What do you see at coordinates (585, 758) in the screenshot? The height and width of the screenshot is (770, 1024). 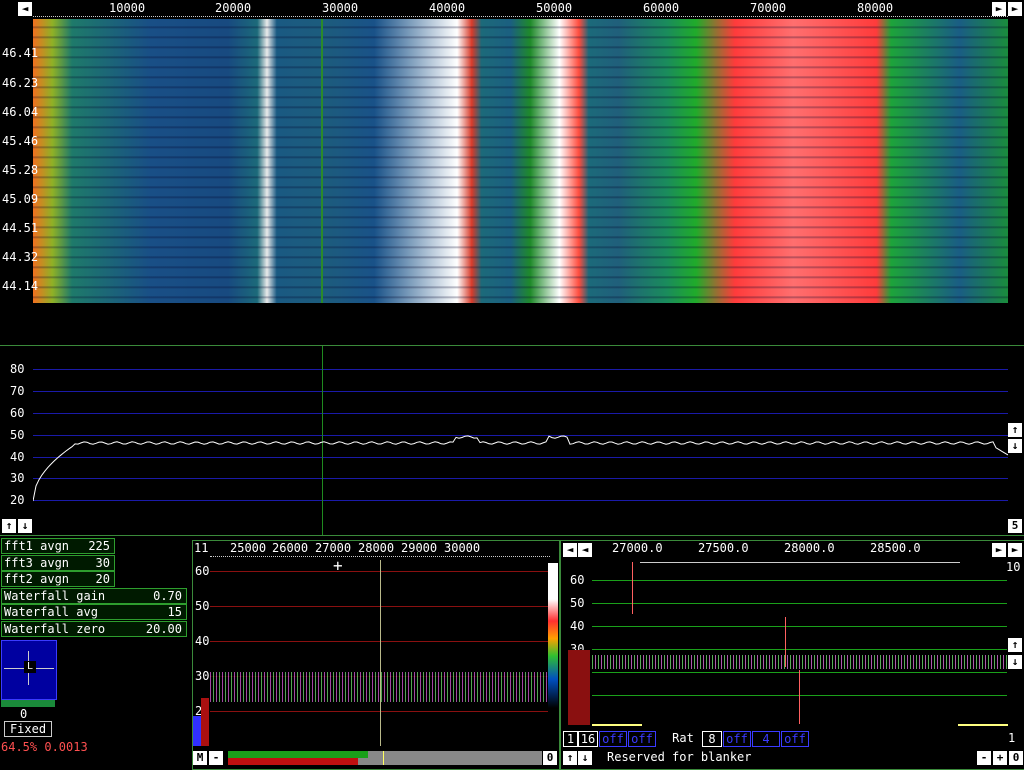 I see `af-down-button: ↓` at bounding box center [585, 758].